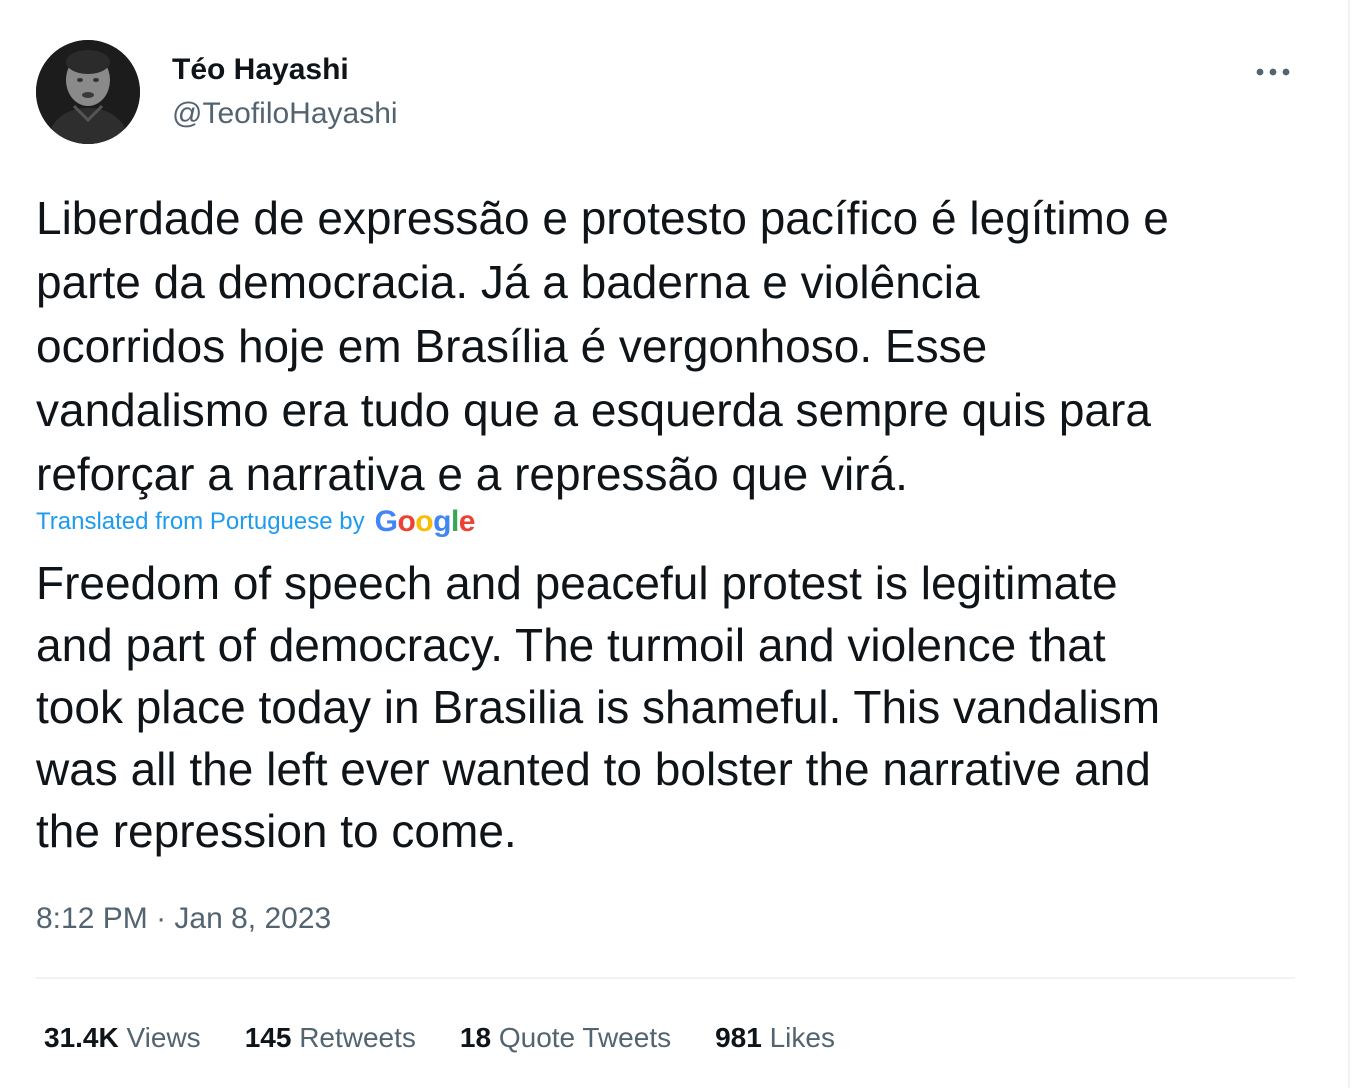  What do you see at coordinates (738, 1037) in the screenshot?
I see `likes-count: 981` at bounding box center [738, 1037].